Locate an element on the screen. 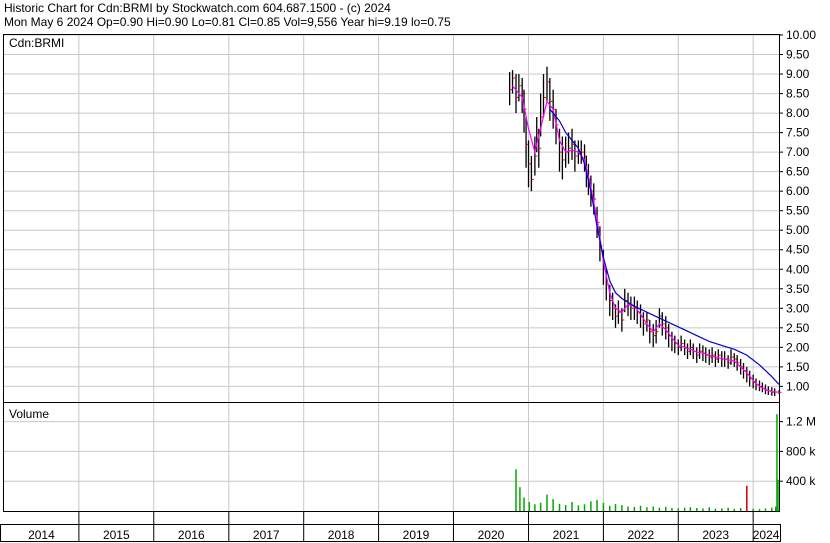 The height and width of the screenshot is (543, 830). price-y-tick-label: 9.00 is located at coordinates (798, 74).